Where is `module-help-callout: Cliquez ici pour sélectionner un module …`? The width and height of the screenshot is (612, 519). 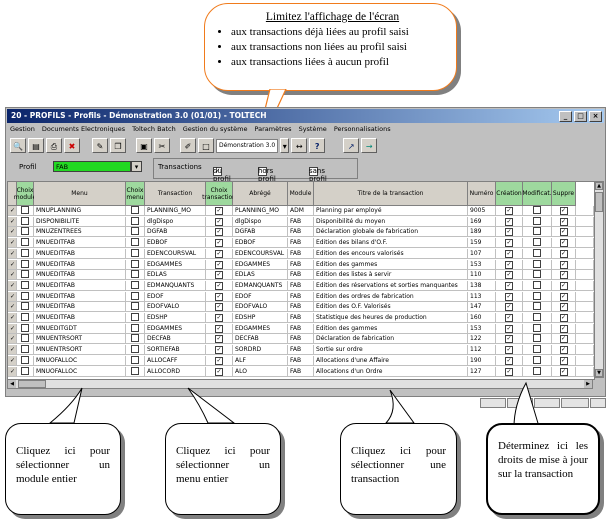 module-help-callout: Cliquez ici pour sélectionner un module … is located at coordinates (63, 469).